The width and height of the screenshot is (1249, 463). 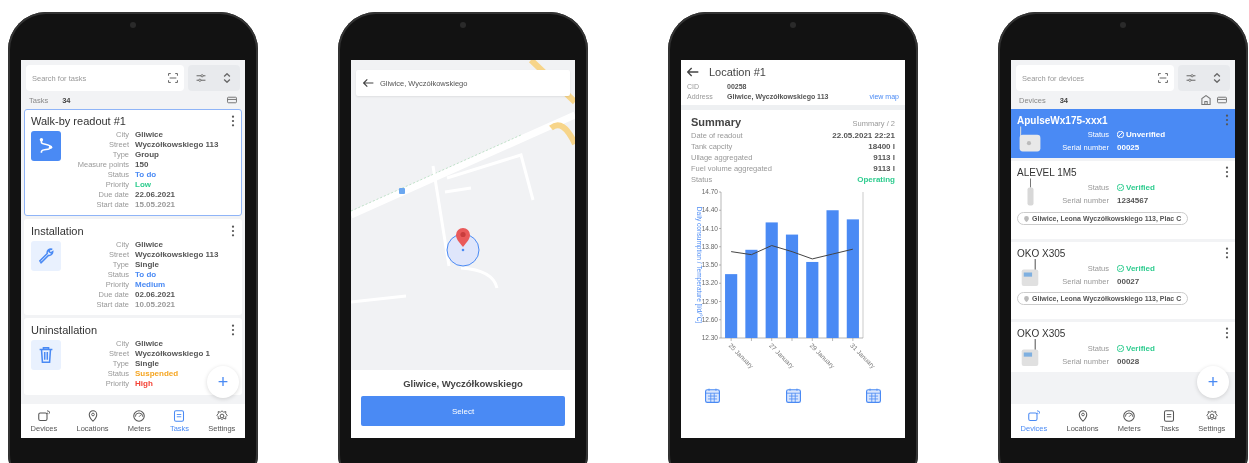 What do you see at coordinates (1128, 281) in the screenshot?
I see `field-value: 00027` at bounding box center [1128, 281].